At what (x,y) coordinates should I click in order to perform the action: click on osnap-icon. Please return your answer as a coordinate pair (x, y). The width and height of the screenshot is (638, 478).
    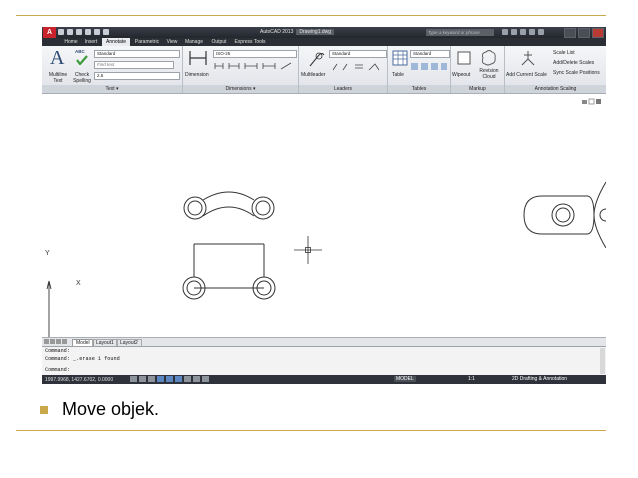
    Looking at the image, I should click on (169, 379).